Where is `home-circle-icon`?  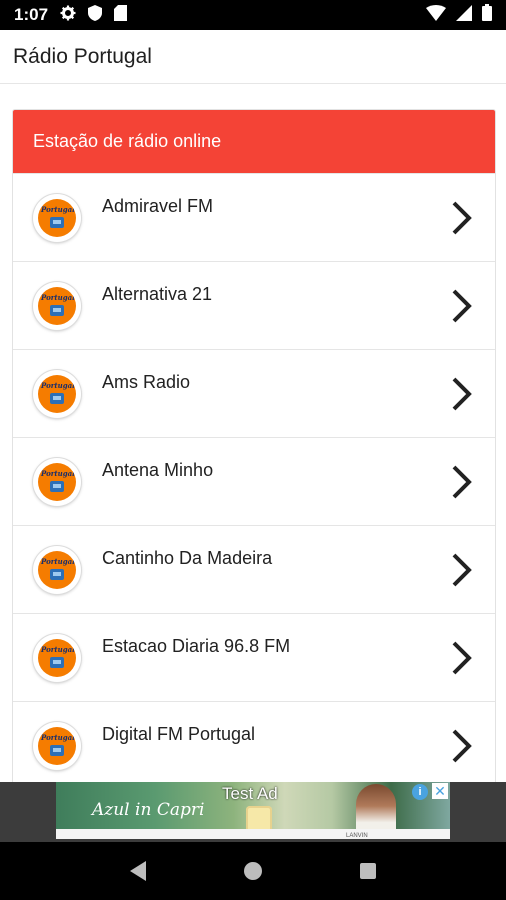 home-circle-icon is located at coordinates (252, 871).